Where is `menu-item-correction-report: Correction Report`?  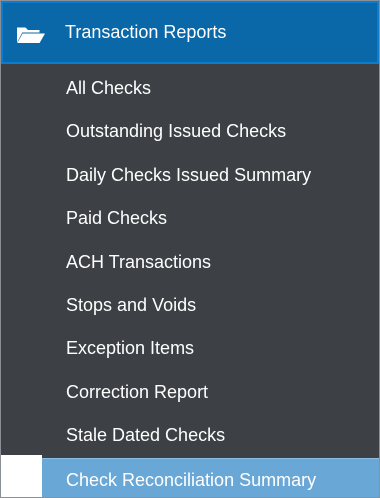 menu-item-correction-report: Correction Report is located at coordinates (190, 392).